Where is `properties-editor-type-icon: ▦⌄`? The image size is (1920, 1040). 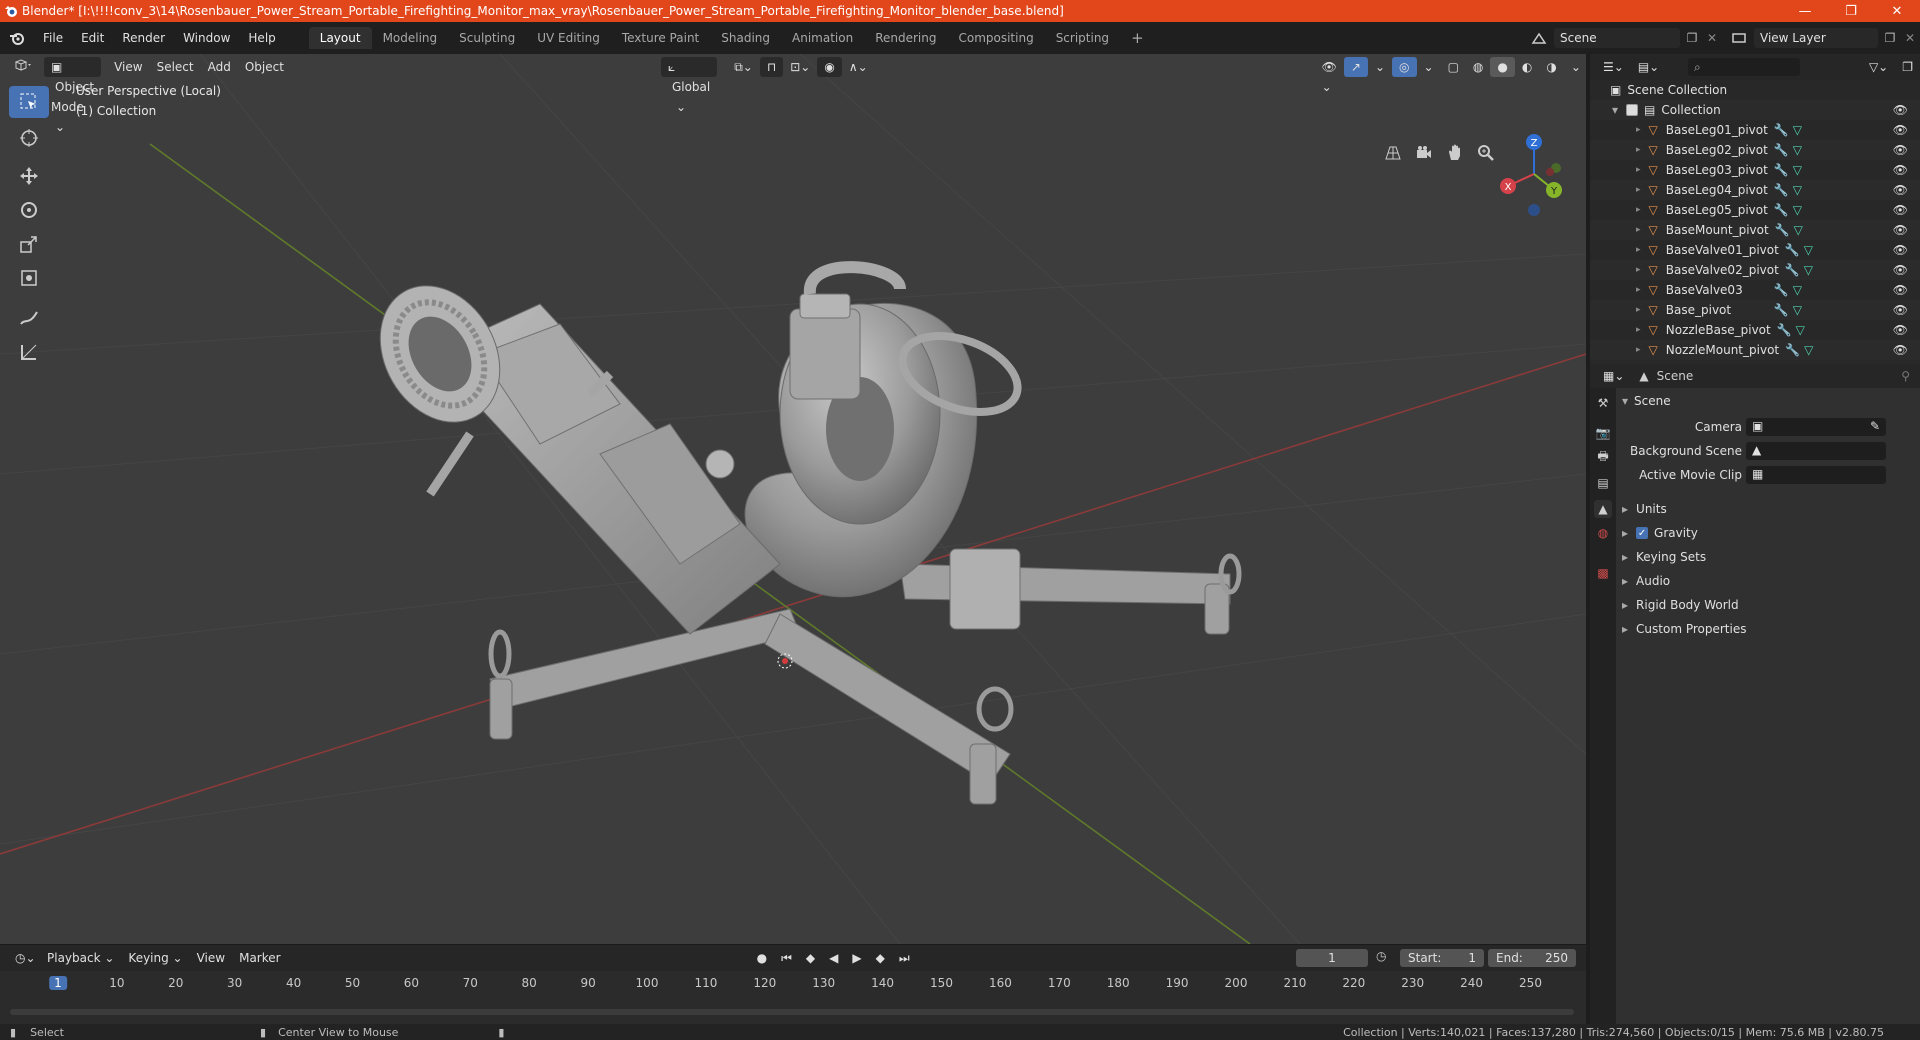 properties-editor-type-icon: ▦⌄ is located at coordinates (1613, 376).